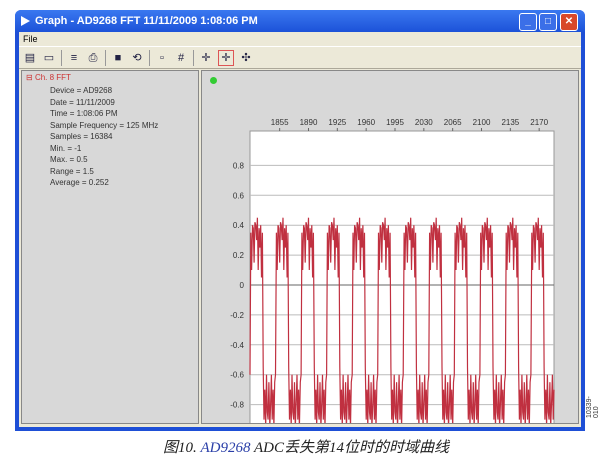  Describe the element at coordinates (510, 122) in the screenshot. I see `x-tick-label: 2135` at that location.